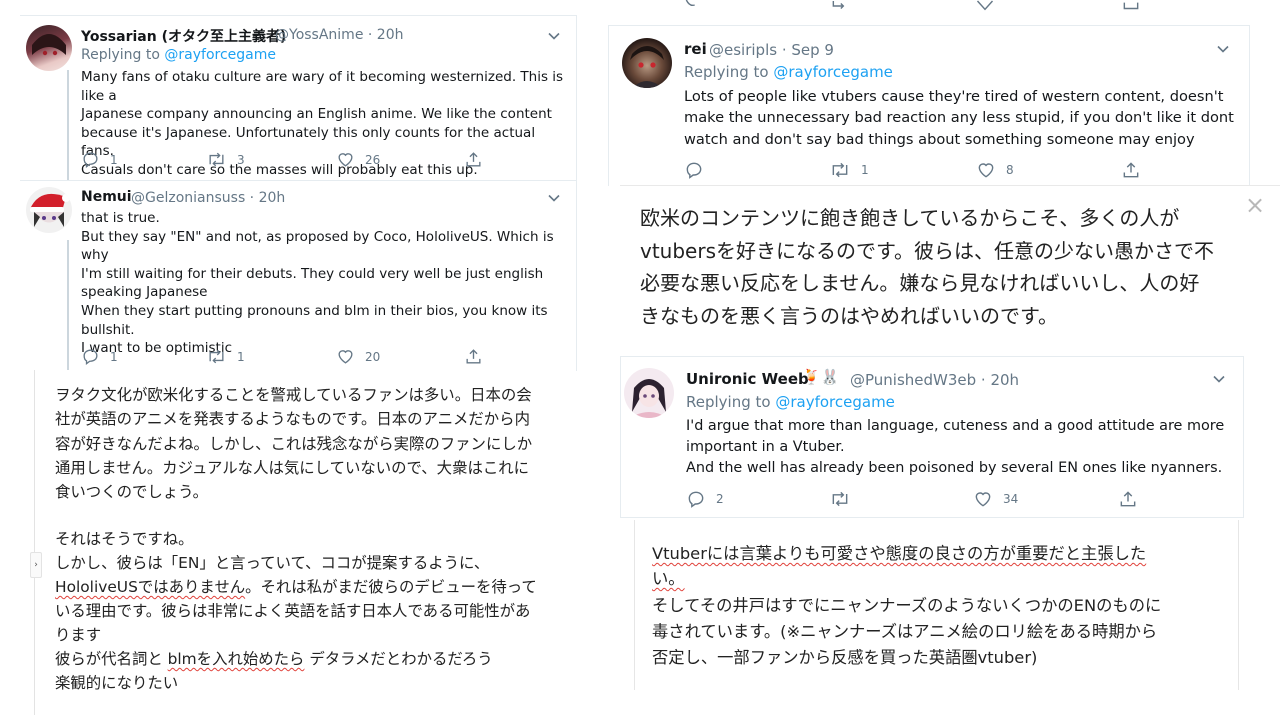 The width and height of the screenshot is (1280, 720). I want to click on translation-line: いる理由です。彼らは非常によく英語を話す日本人である可能性があ, so click(293, 611).